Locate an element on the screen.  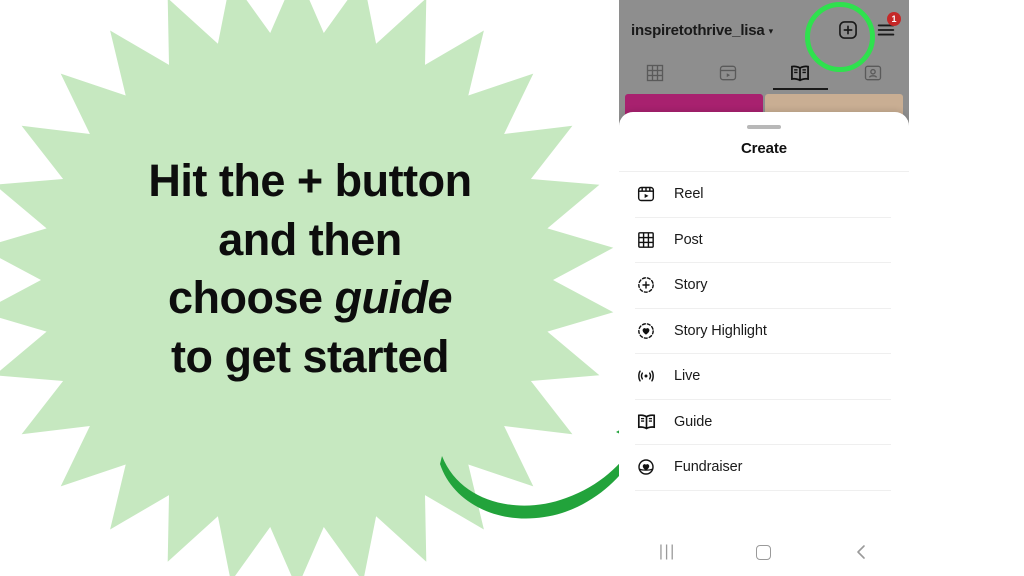
promo-line-3: choose guide is located at coordinates (310, 298).